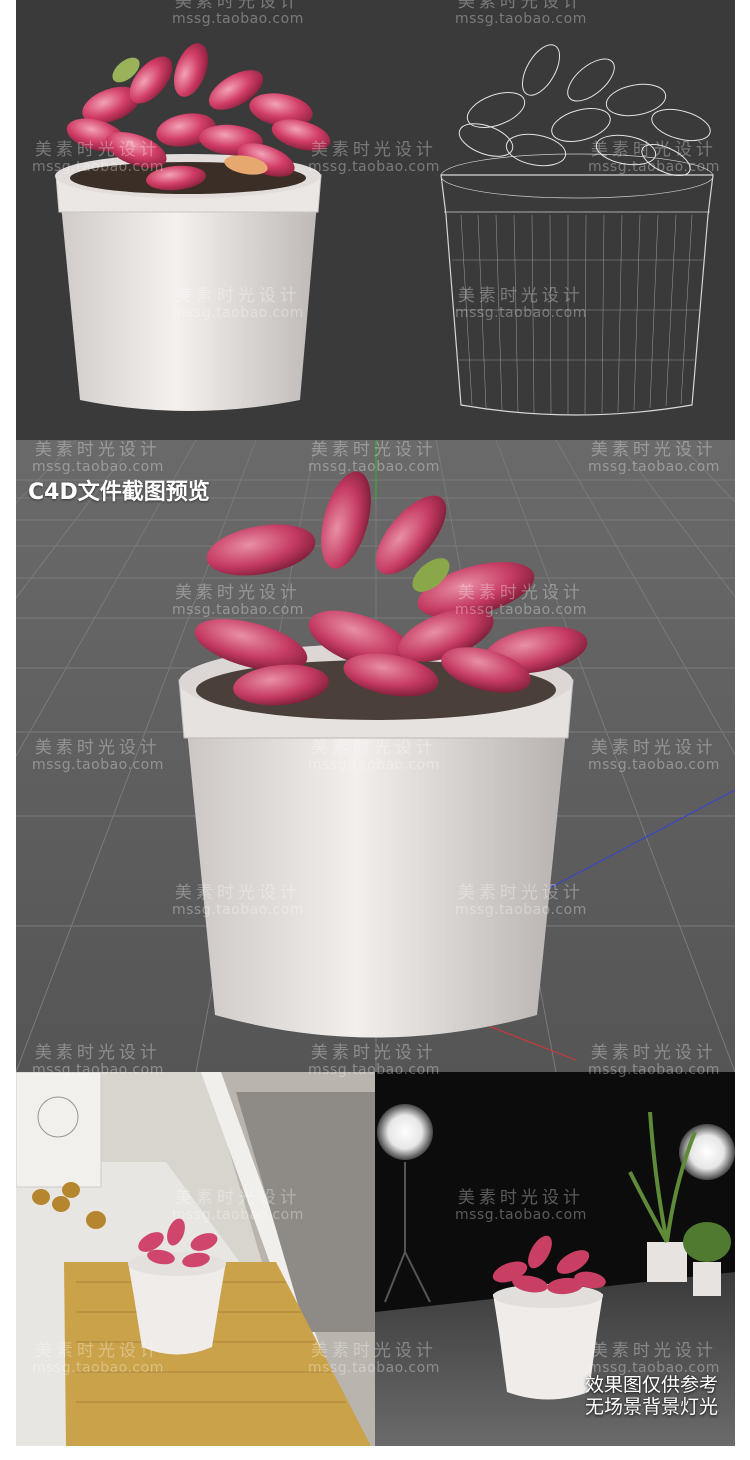 The width and height of the screenshot is (750, 1460). What do you see at coordinates (119, 492) in the screenshot?
I see `preview-title: C4D文件截图预览` at bounding box center [119, 492].